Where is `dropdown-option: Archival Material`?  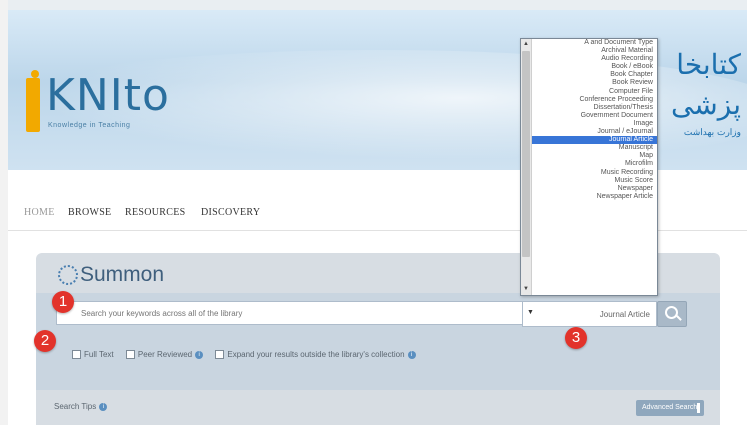
dropdown-option: Archival Material is located at coordinates (594, 51).